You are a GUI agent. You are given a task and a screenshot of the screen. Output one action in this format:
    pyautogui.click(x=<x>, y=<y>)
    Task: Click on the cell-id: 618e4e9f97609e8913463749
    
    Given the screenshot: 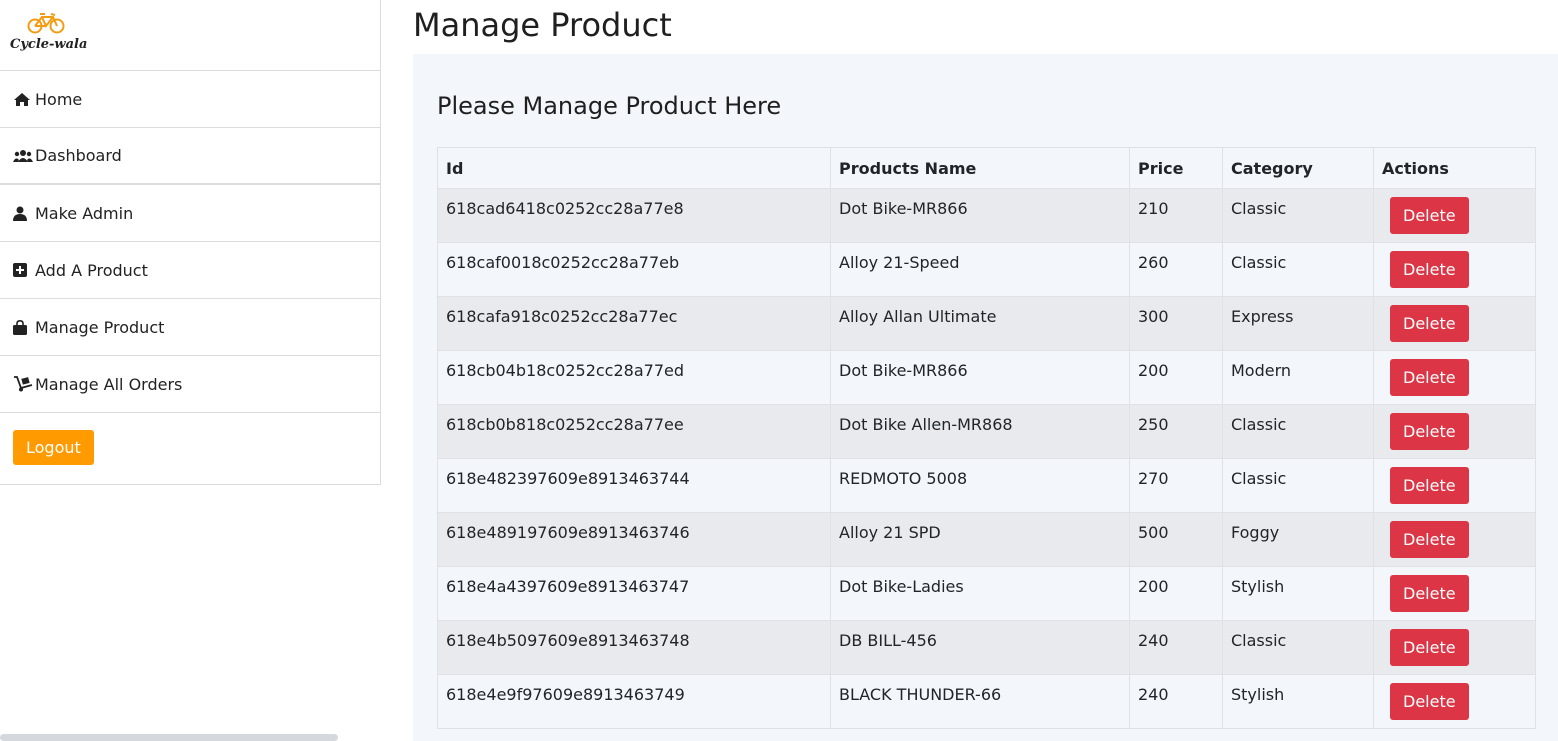 What is the action you would take?
    pyautogui.click(x=634, y=701)
    